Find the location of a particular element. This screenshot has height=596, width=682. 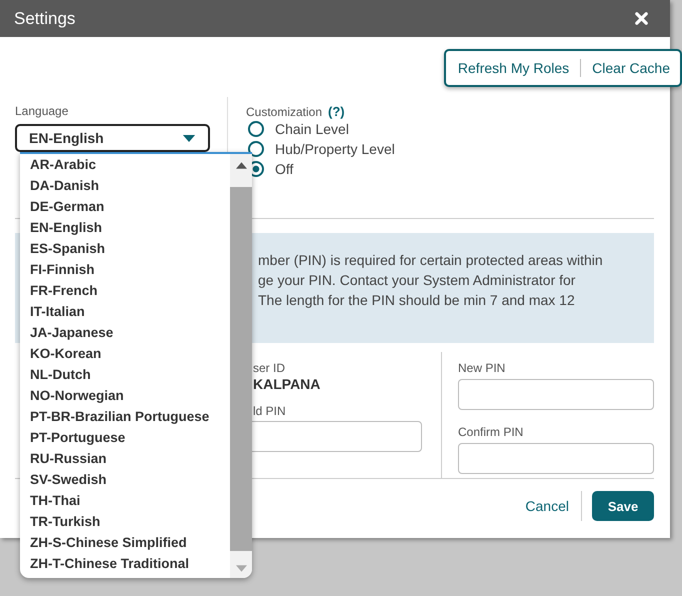

dropdown-option: DA-Danish is located at coordinates (130, 186).